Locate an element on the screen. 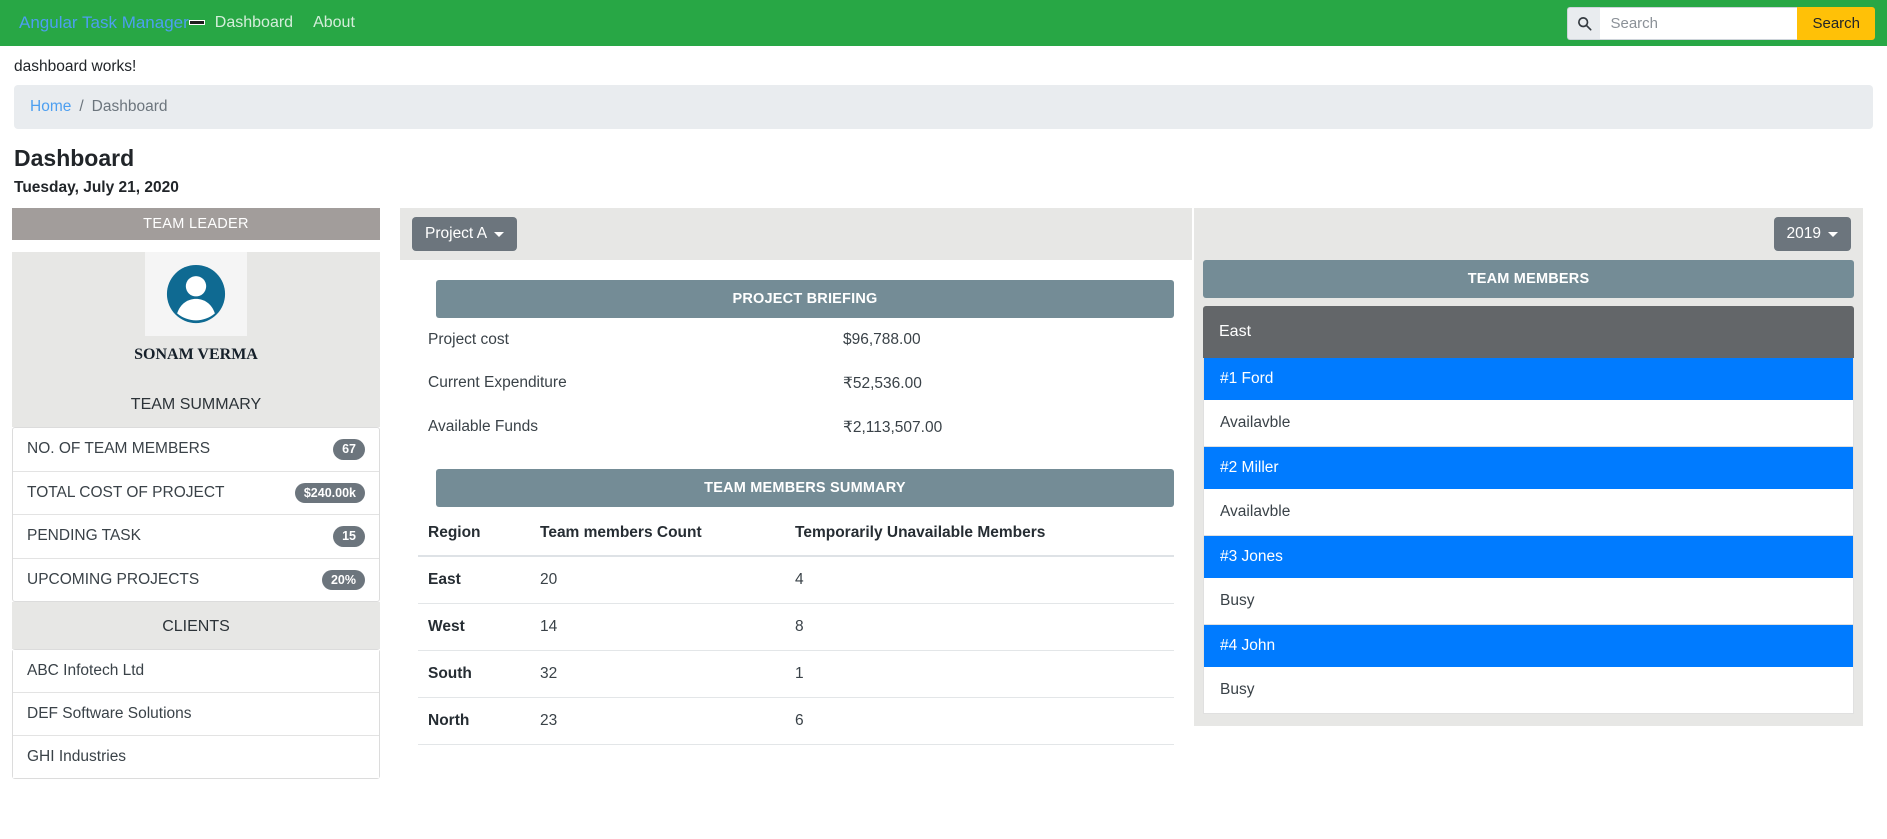 This screenshot has height=839, width=1887. nav-link-about: About is located at coordinates (334, 23).